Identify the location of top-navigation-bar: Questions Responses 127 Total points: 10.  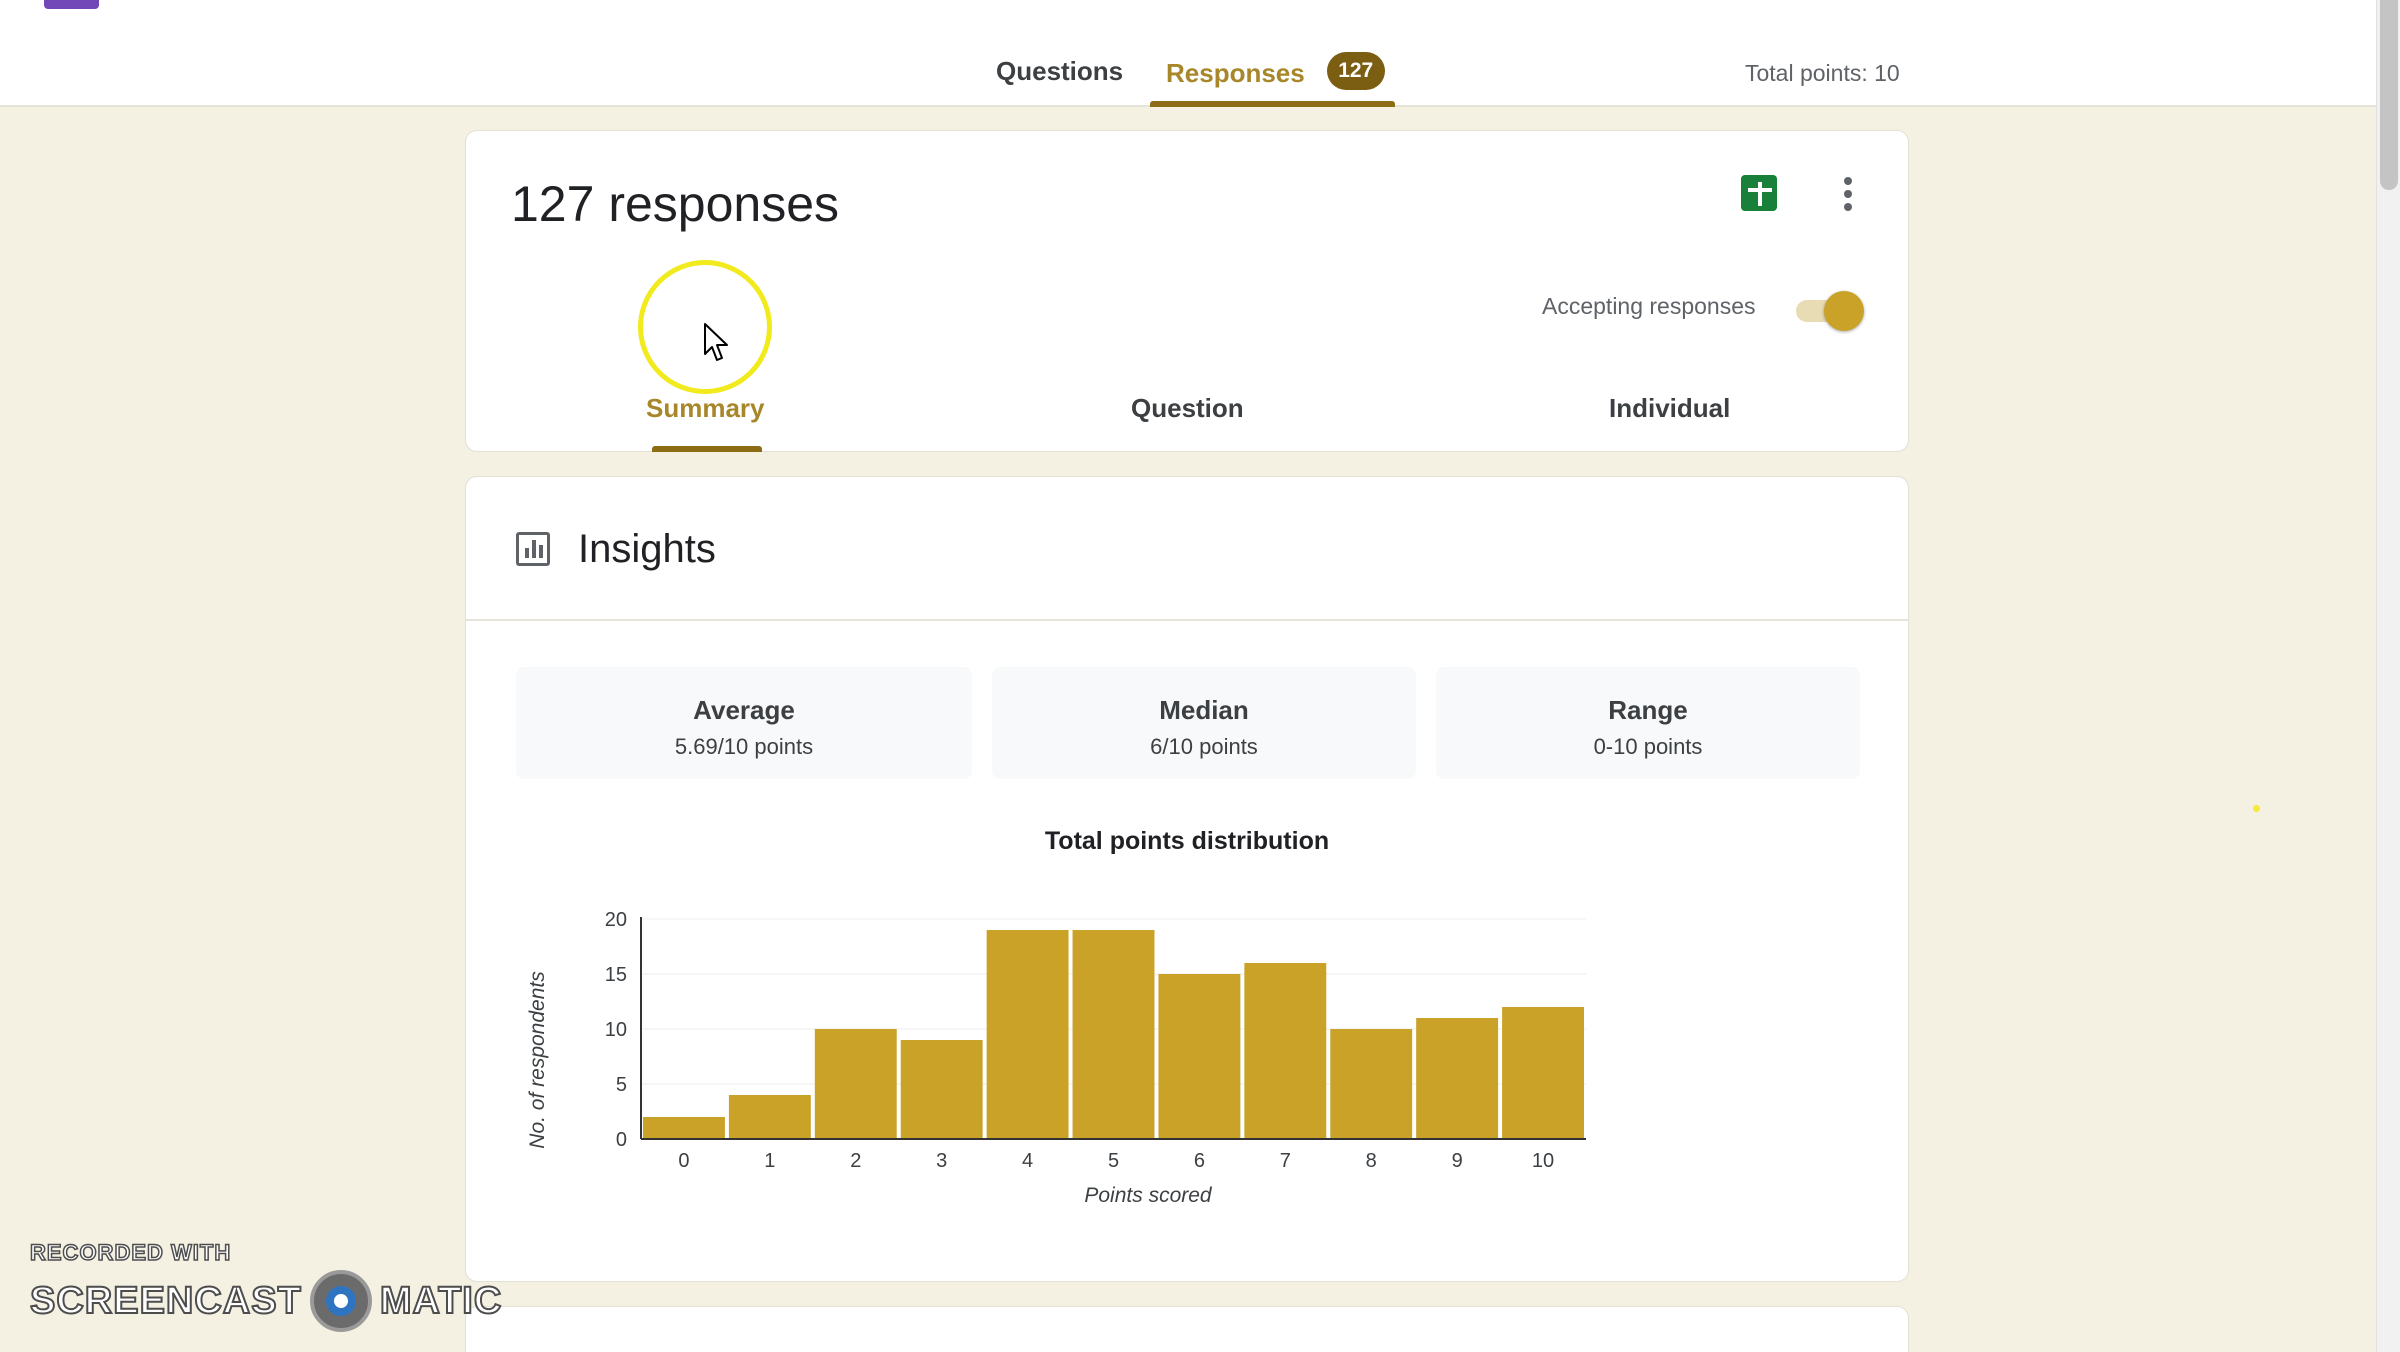
(1188, 53).